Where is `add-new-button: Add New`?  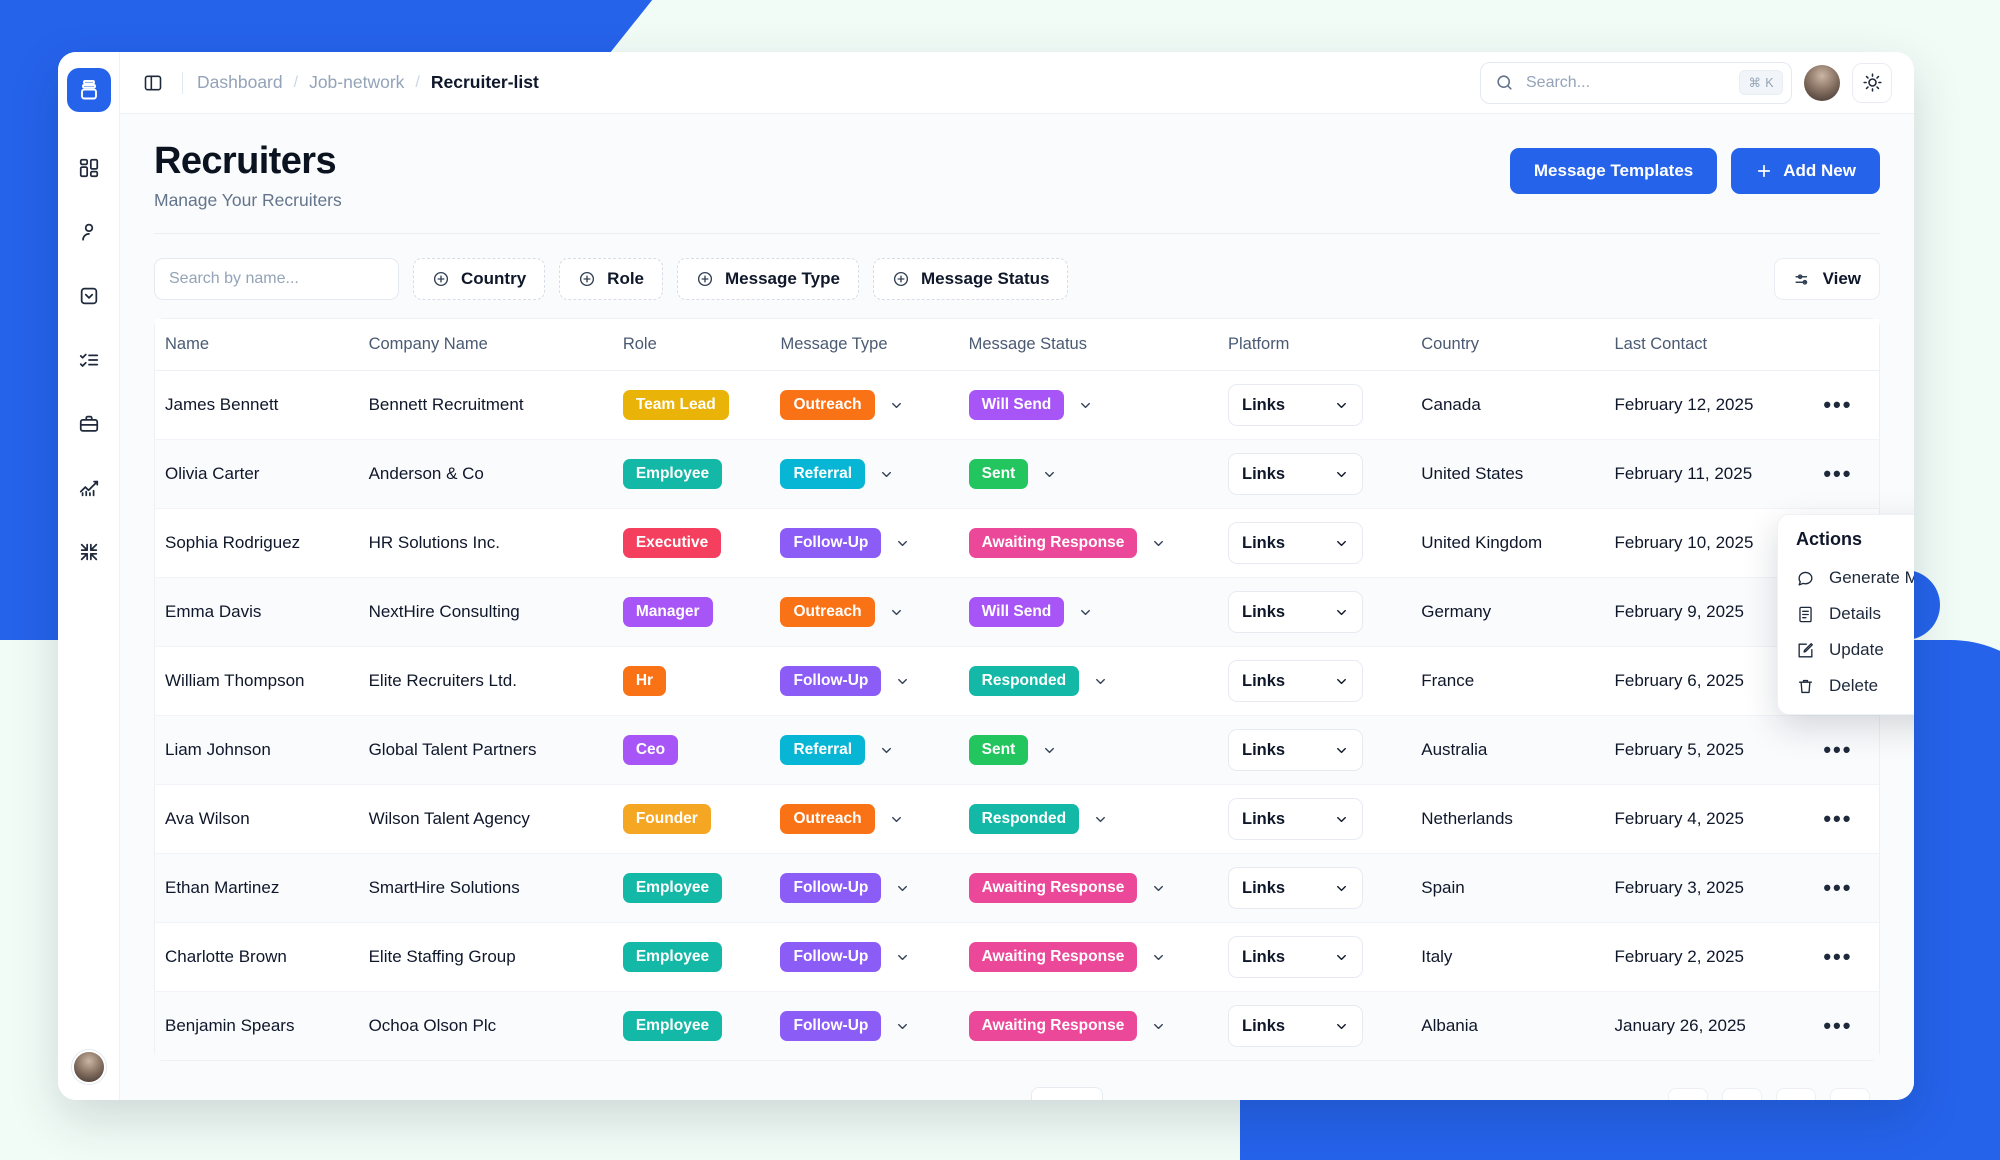
add-new-button: Add New is located at coordinates (1805, 171).